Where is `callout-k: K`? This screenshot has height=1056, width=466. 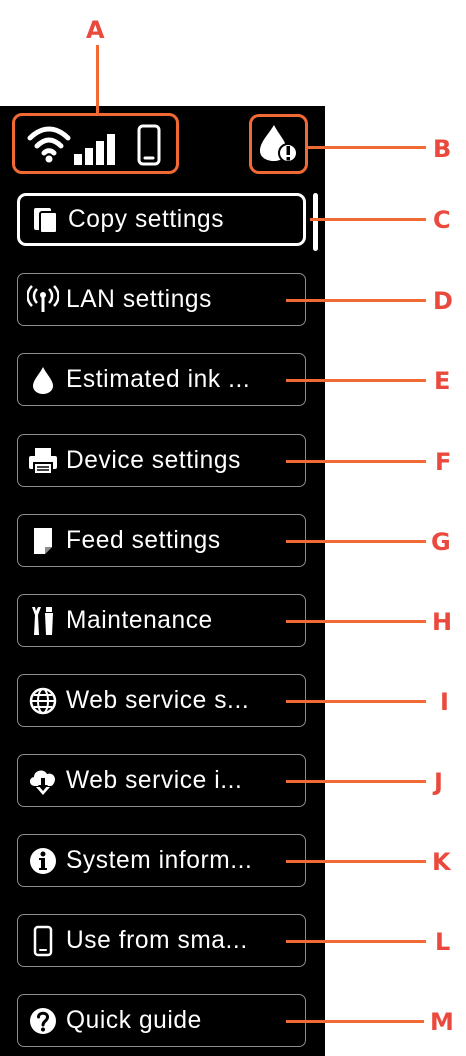 callout-k: K is located at coordinates (441, 862).